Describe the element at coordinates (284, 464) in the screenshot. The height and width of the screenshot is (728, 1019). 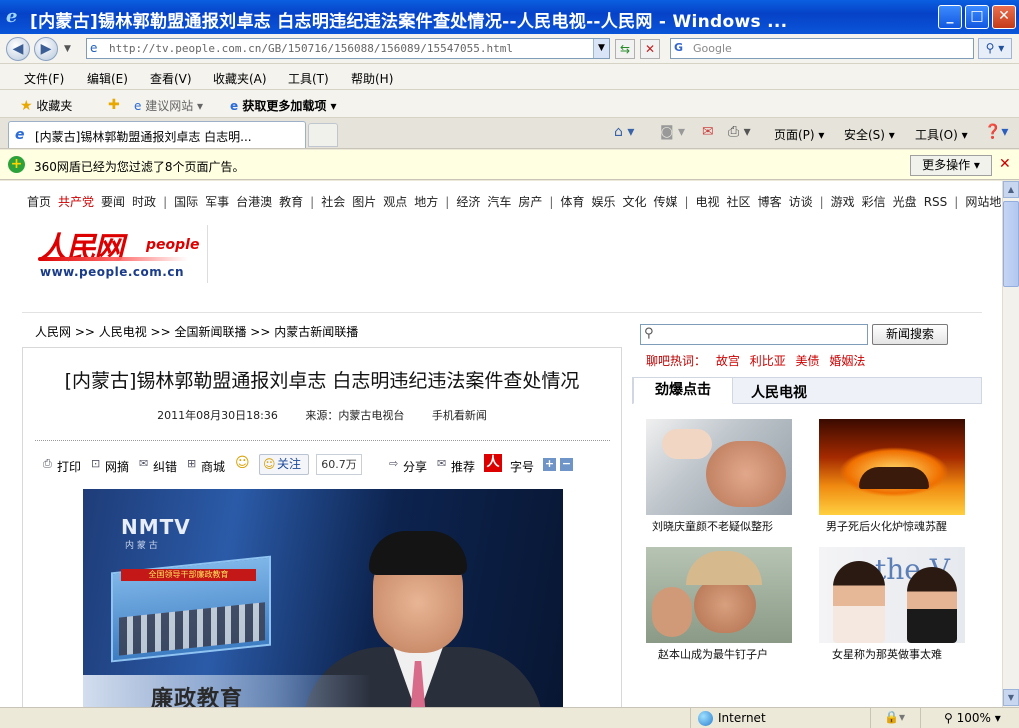
I see `follow-button: ☺ 关注` at that location.